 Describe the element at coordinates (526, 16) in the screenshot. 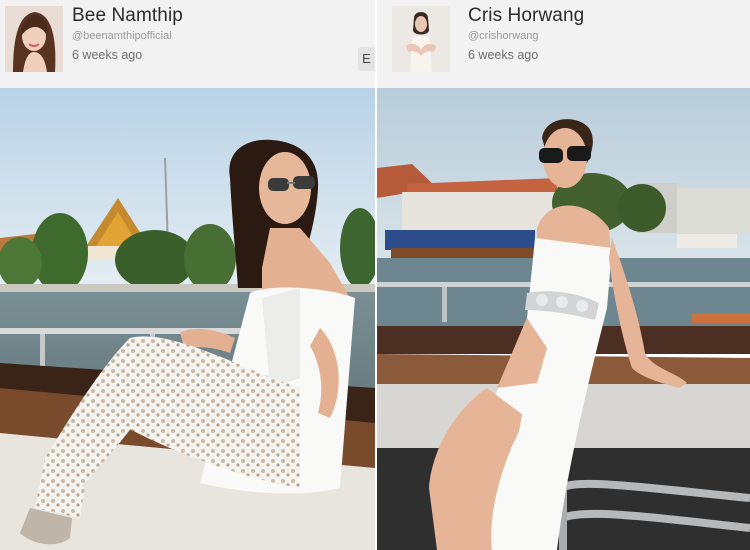

I see `author-name: Cris Horwang` at that location.